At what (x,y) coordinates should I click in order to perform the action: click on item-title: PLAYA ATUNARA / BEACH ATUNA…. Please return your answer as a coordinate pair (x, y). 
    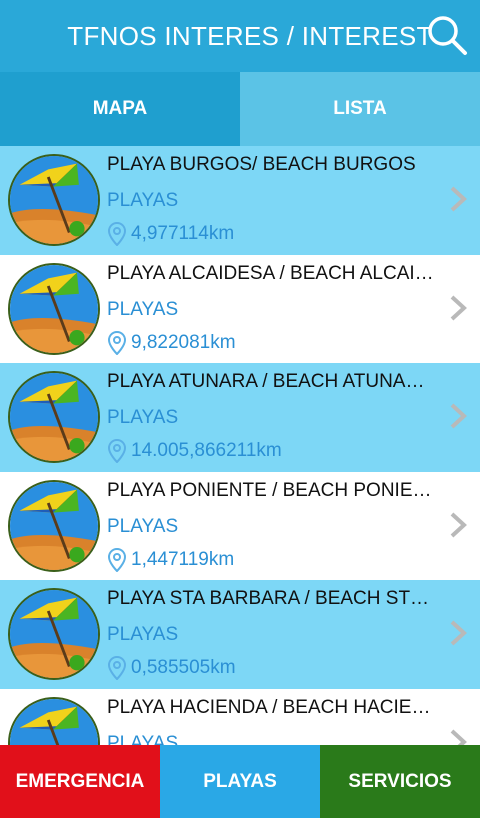
    Looking at the image, I should click on (266, 382).